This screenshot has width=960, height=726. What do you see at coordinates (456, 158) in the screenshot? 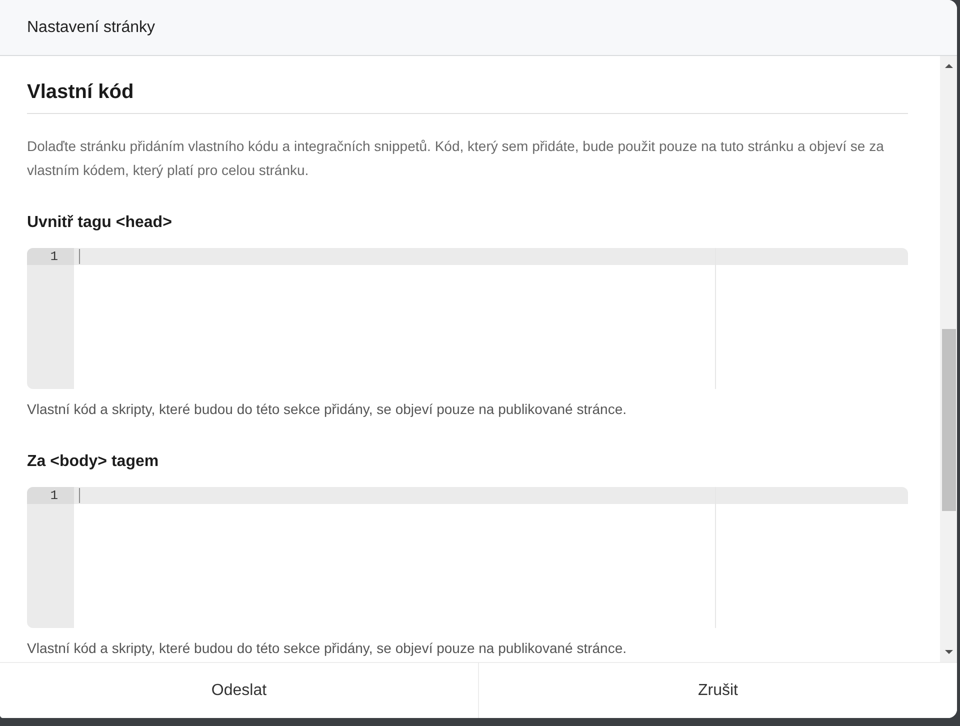
I see `section-description: Dolaďte stránku přidáním vlastního kódu a integračních snippetů. Kód, který sem přidáte, bude použit pouze na tuto stránku a objeví se za vlastním kódem, který platí pro celou stránku.` at bounding box center [456, 158].